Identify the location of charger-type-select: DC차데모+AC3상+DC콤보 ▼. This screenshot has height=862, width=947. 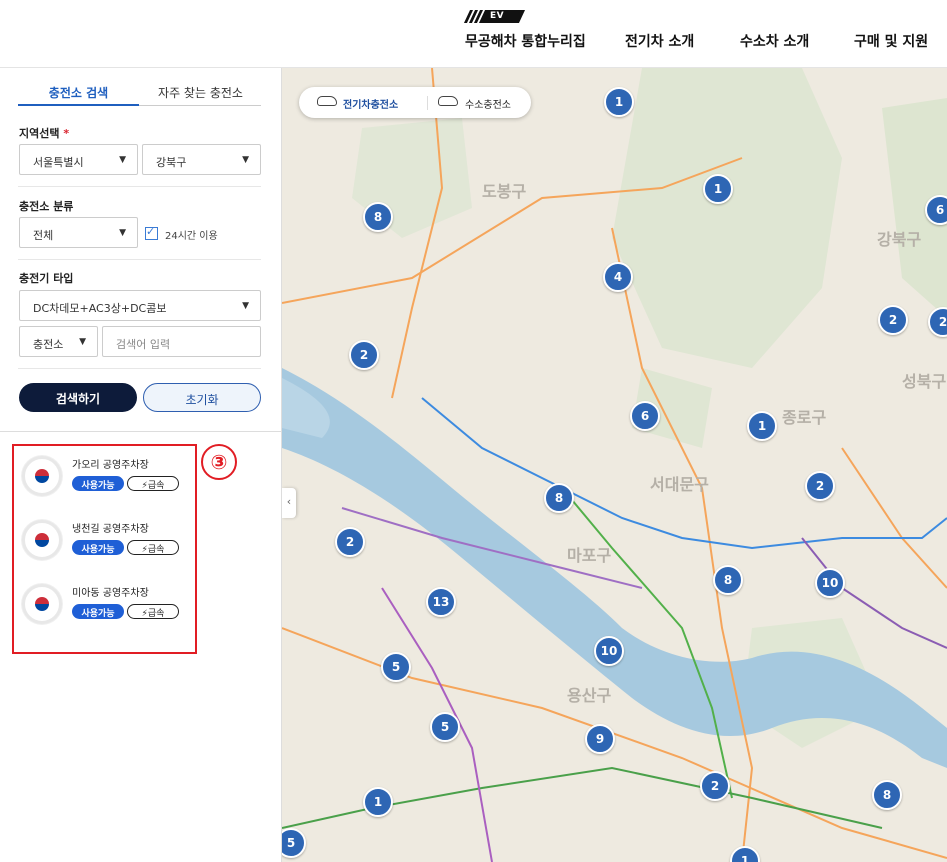
(140, 305).